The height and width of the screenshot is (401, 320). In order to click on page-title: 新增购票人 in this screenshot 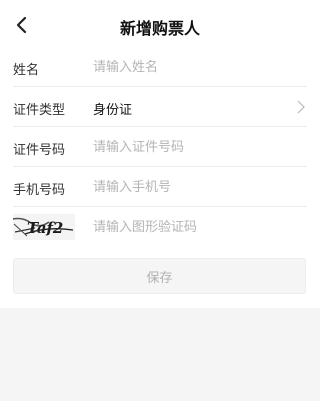, I will do `click(159, 28)`.